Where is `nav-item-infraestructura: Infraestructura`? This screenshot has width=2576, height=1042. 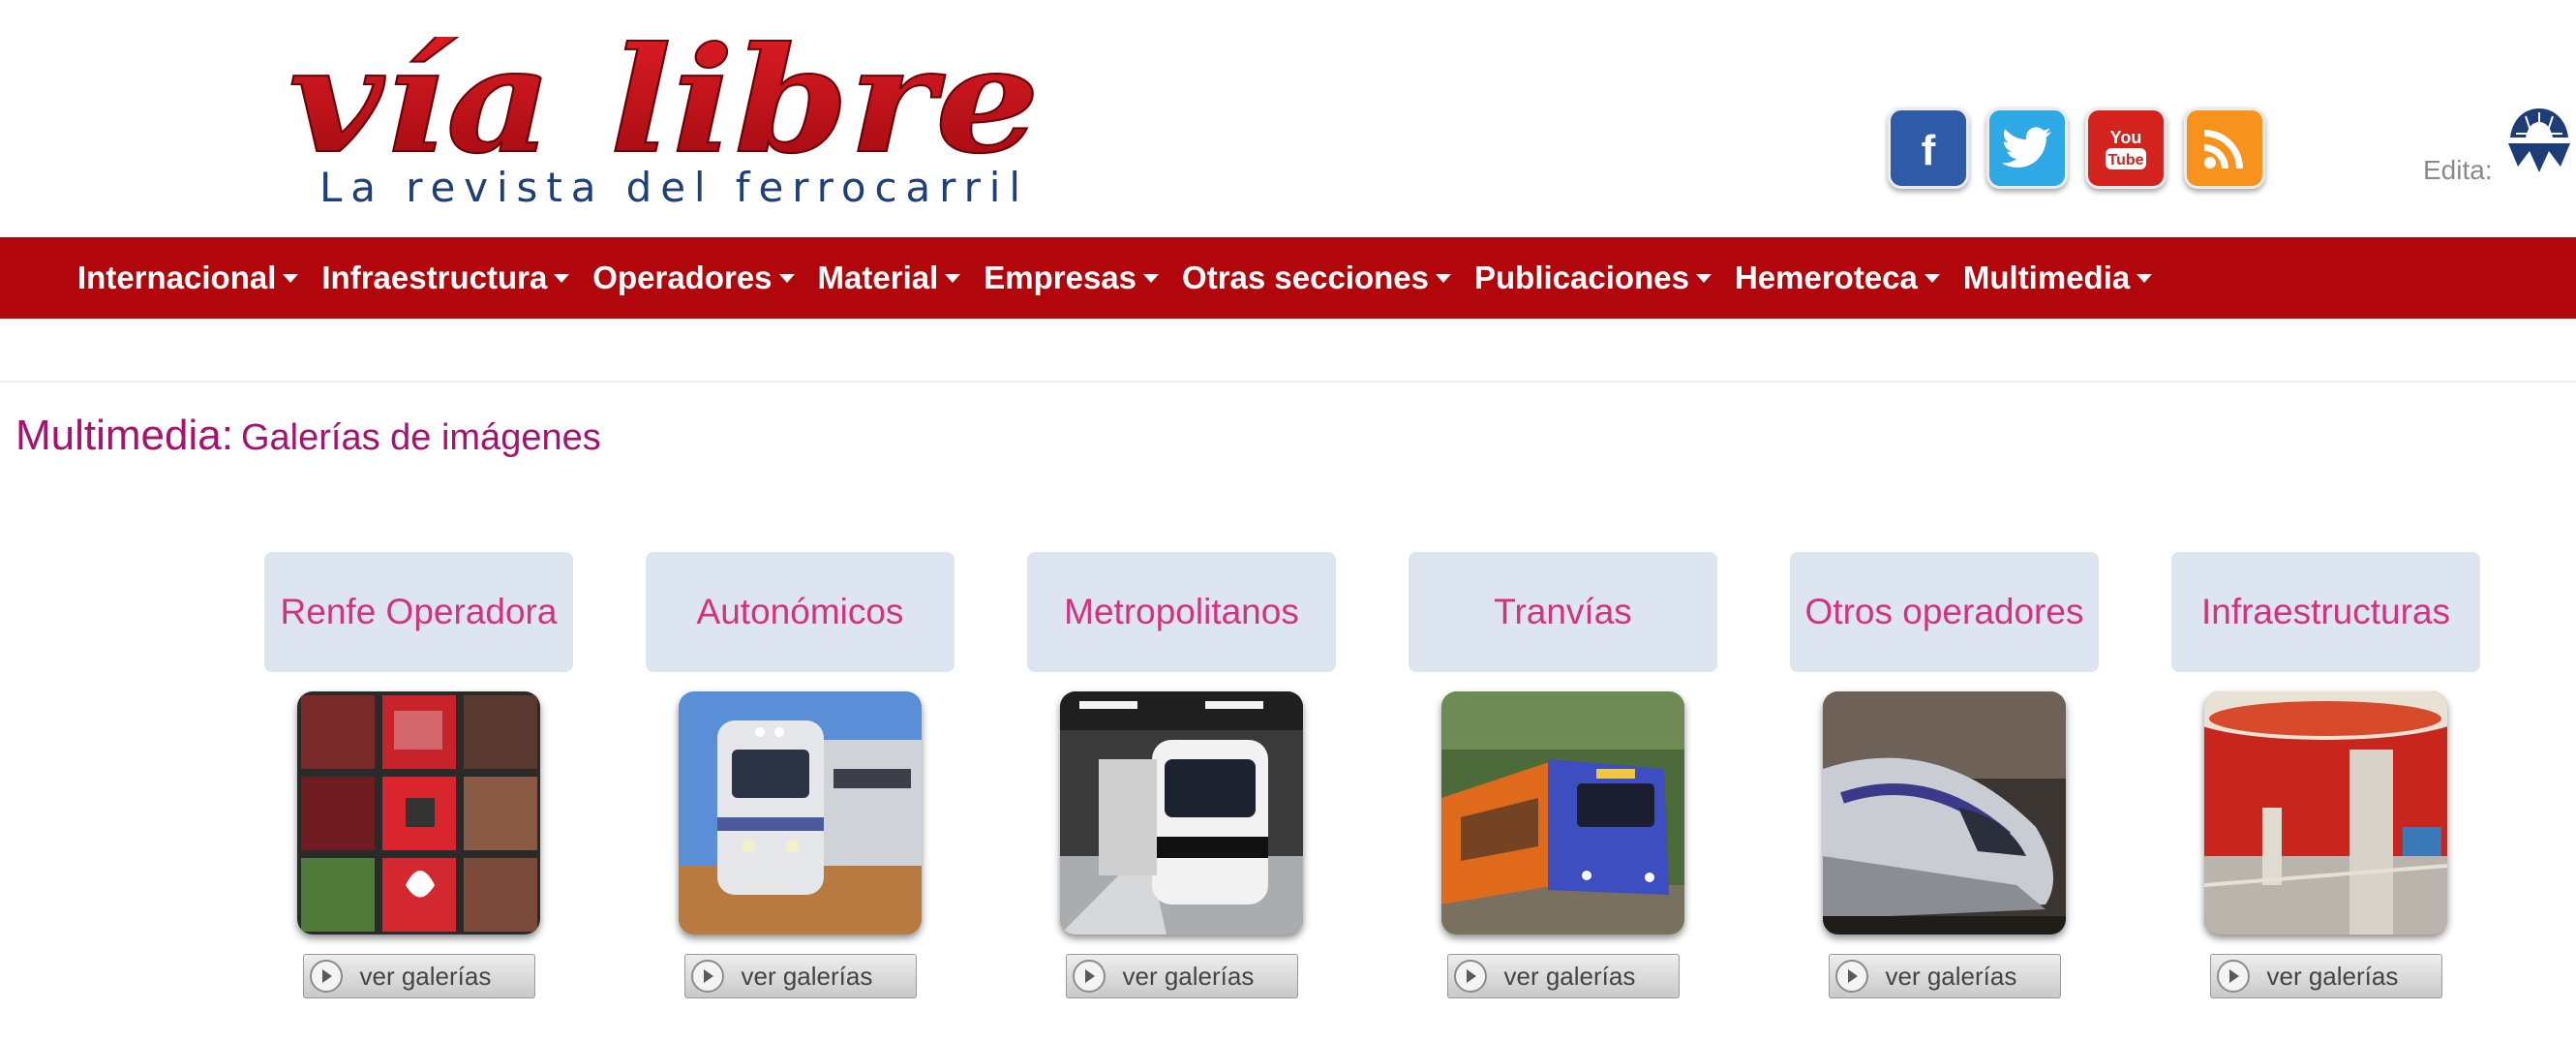 nav-item-infraestructura: Infraestructura is located at coordinates (445, 278).